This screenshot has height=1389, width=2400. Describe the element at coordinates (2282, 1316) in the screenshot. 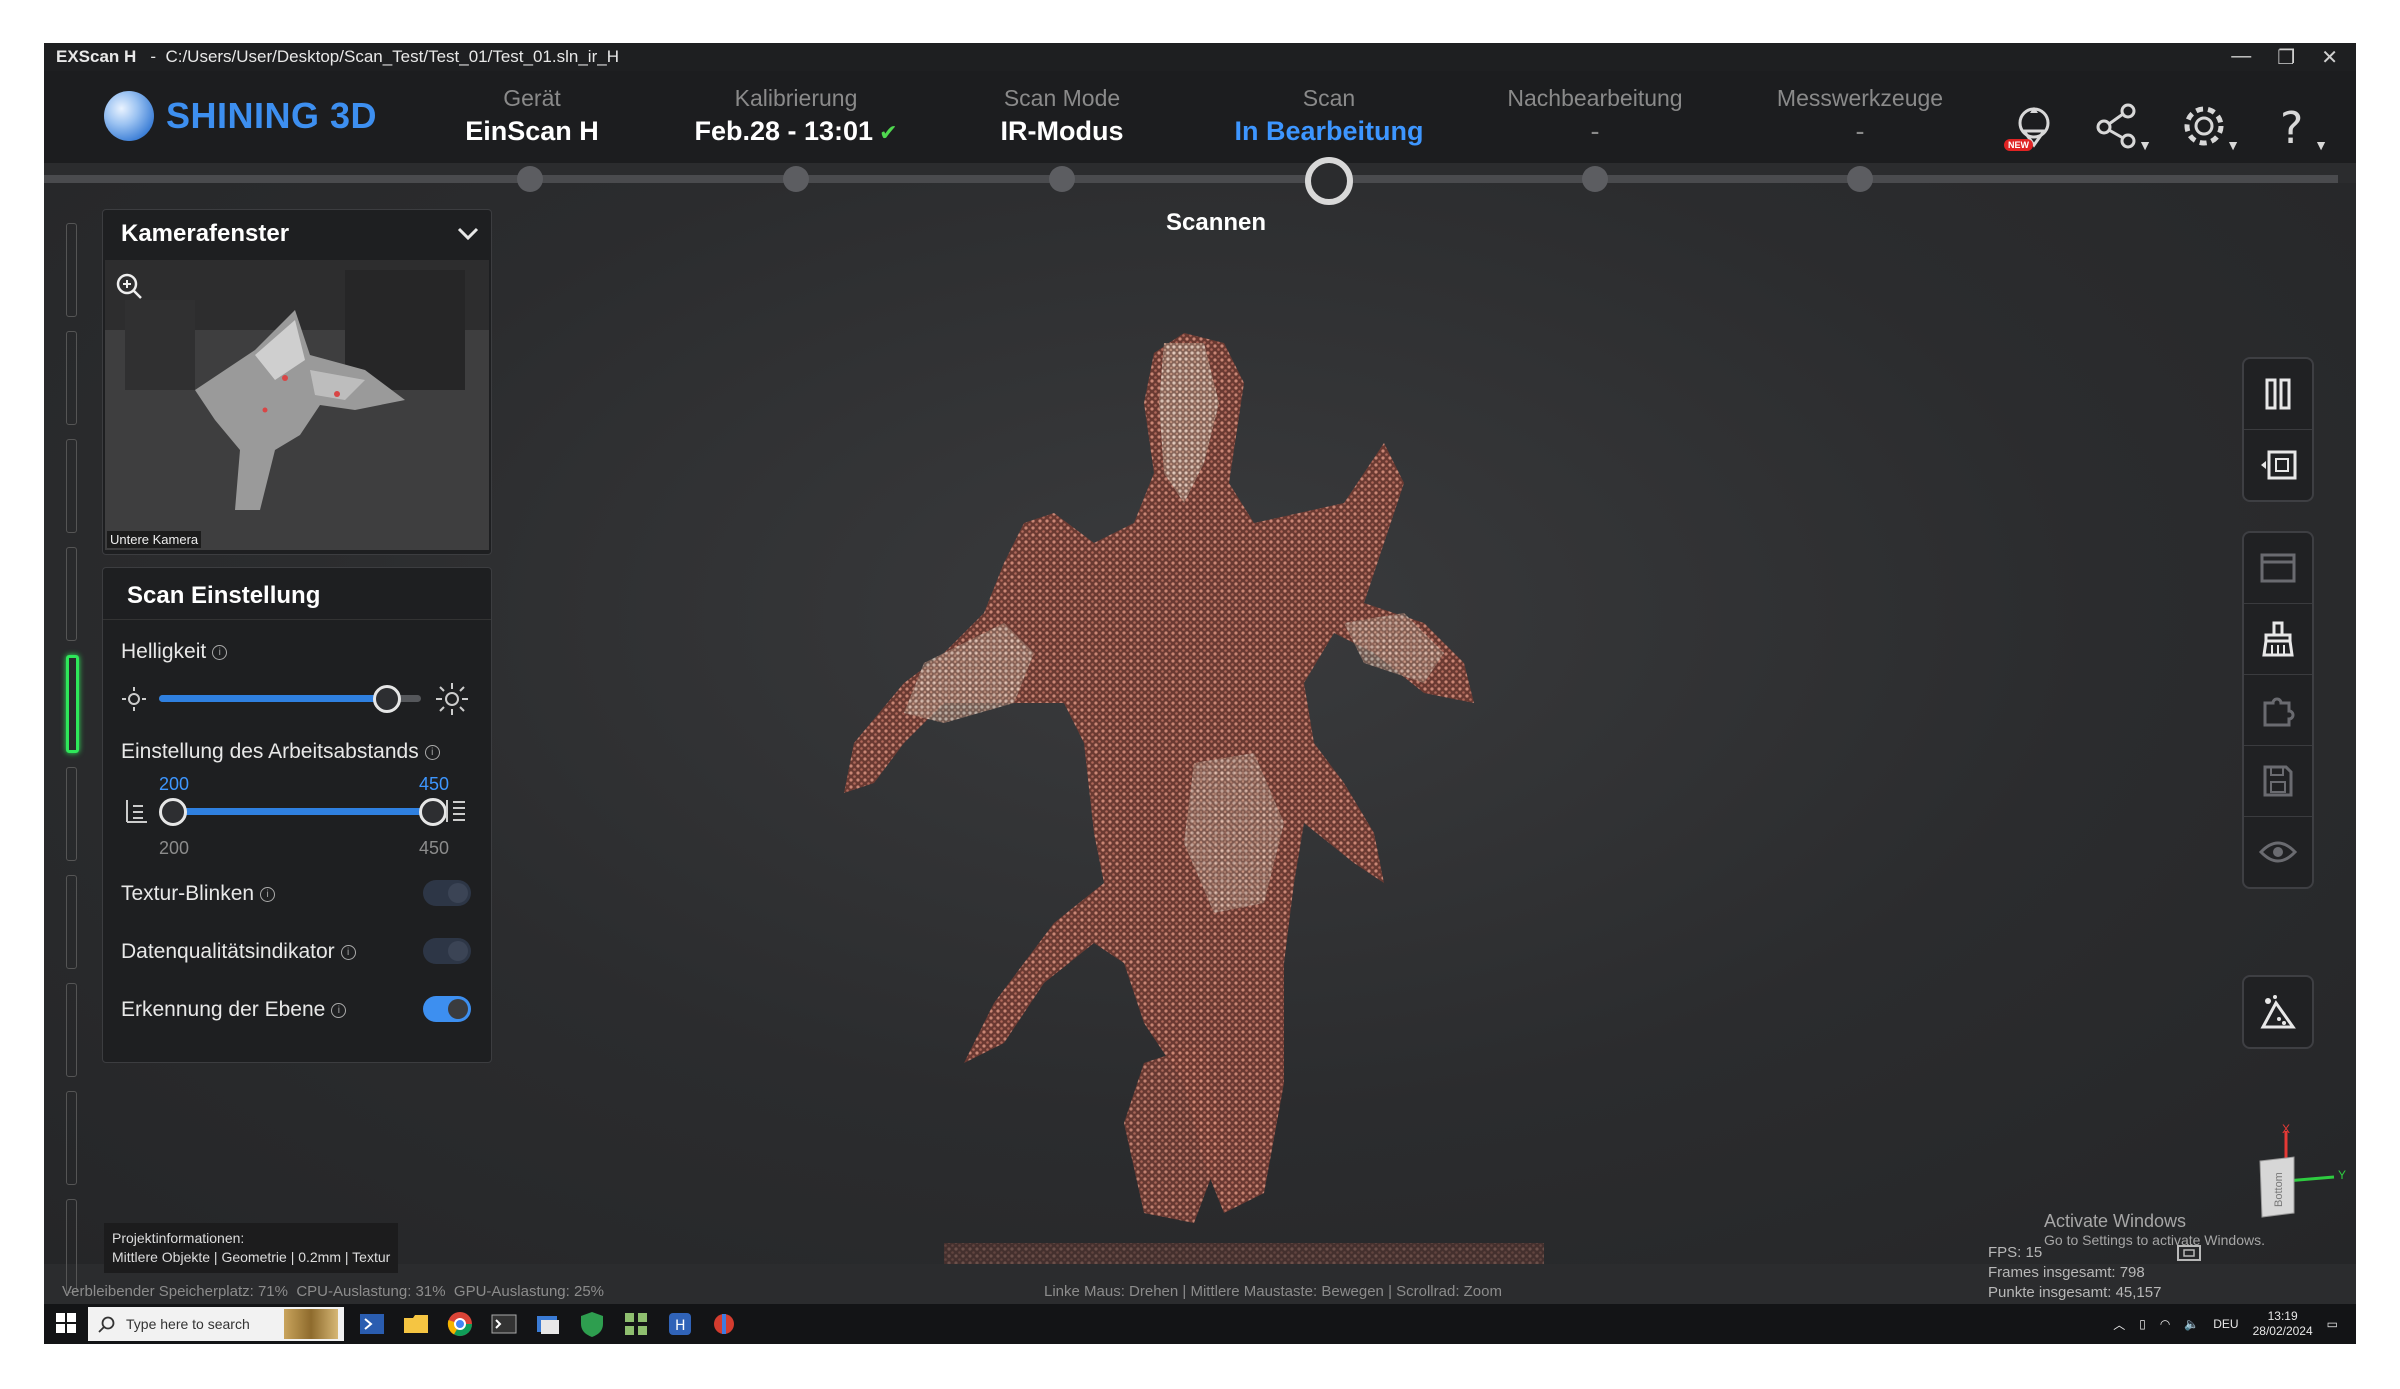

I see `clock-time: 13:19` at that location.